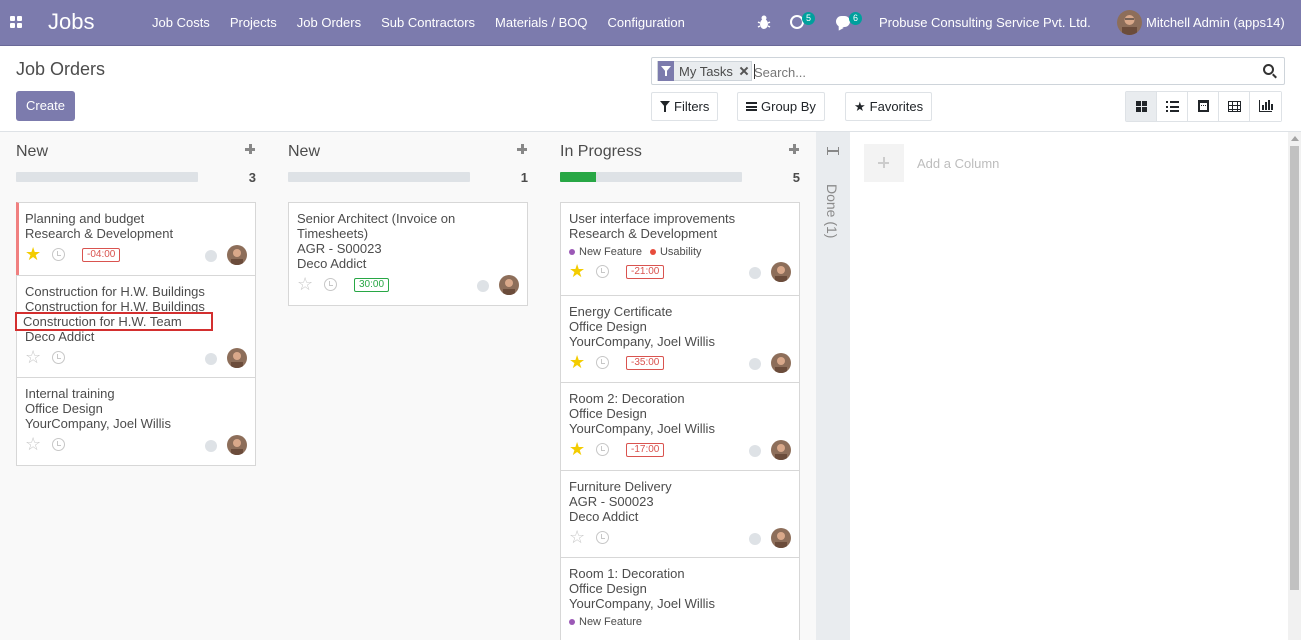 The width and height of the screenshot is (1301, 640). I want to click on card-project: Research & Development, so click(643, 233).